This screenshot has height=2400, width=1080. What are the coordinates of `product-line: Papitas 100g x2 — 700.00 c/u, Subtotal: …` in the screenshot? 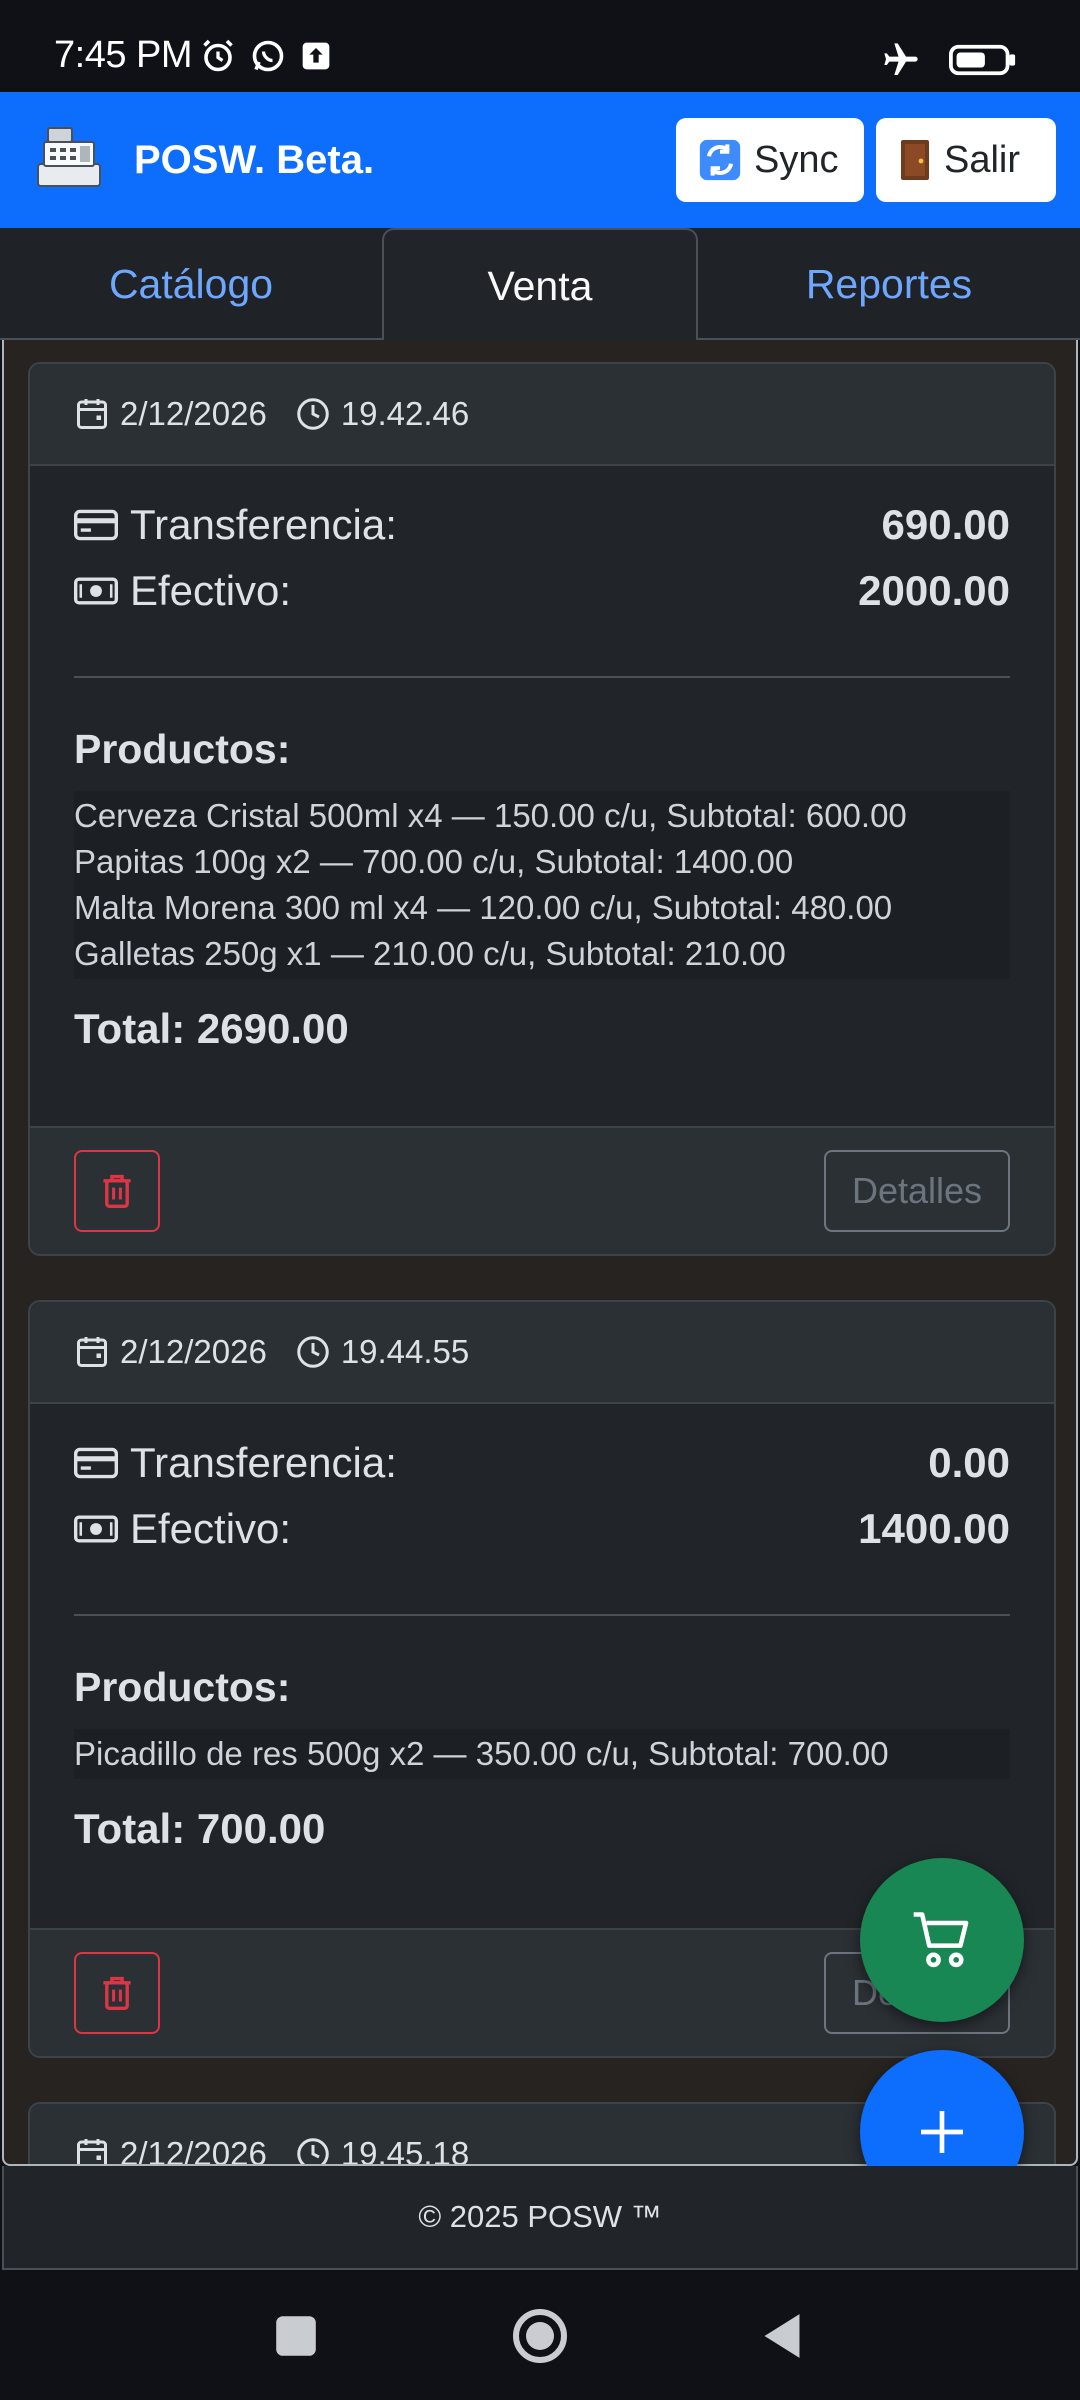 It's located at (434, 861).